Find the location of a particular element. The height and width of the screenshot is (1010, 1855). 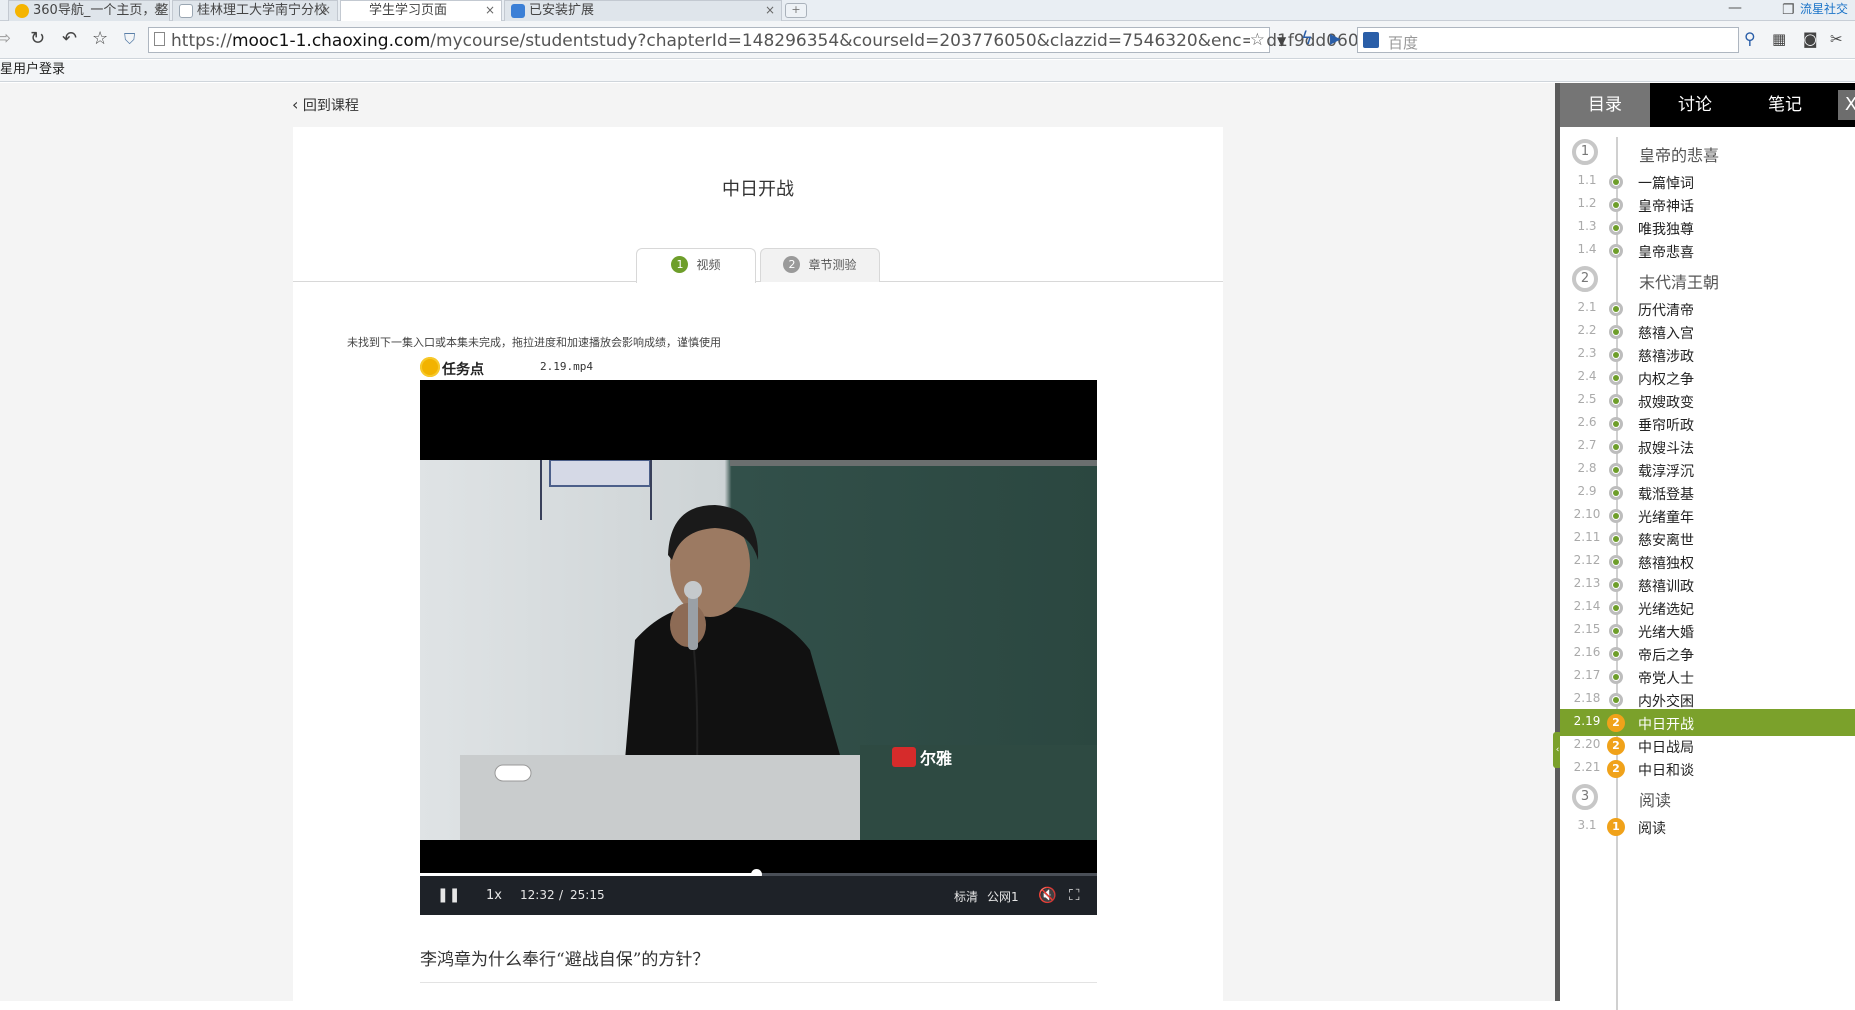

browser-tab-study: 学生学习页面 × is located at coordinates (421, 11).